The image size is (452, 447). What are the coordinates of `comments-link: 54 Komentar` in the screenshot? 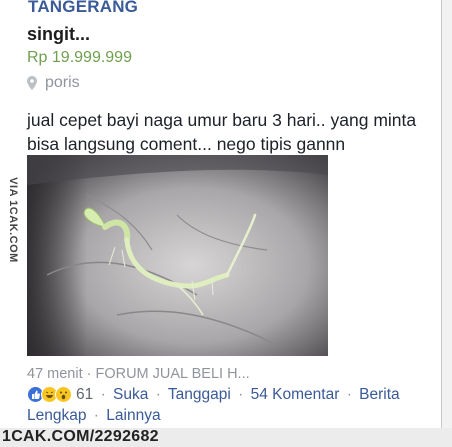 It's located at (295, 394).